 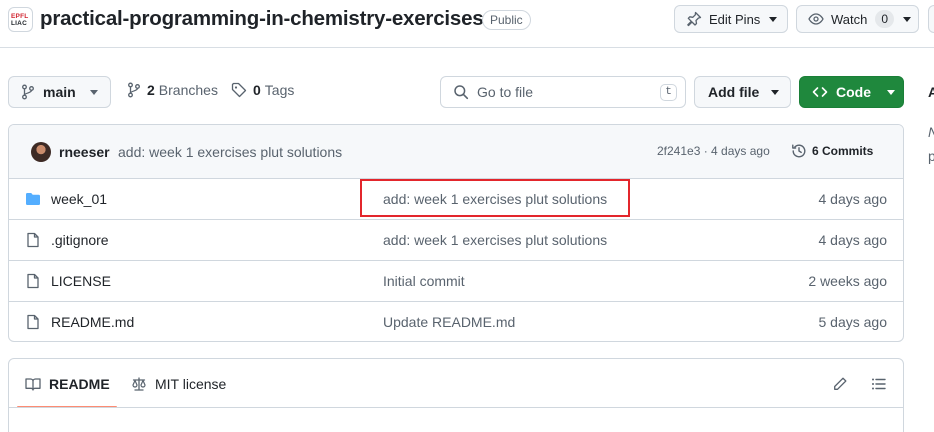 I want to click on branches-link: 2 Branches, so click(x=172, y=90).